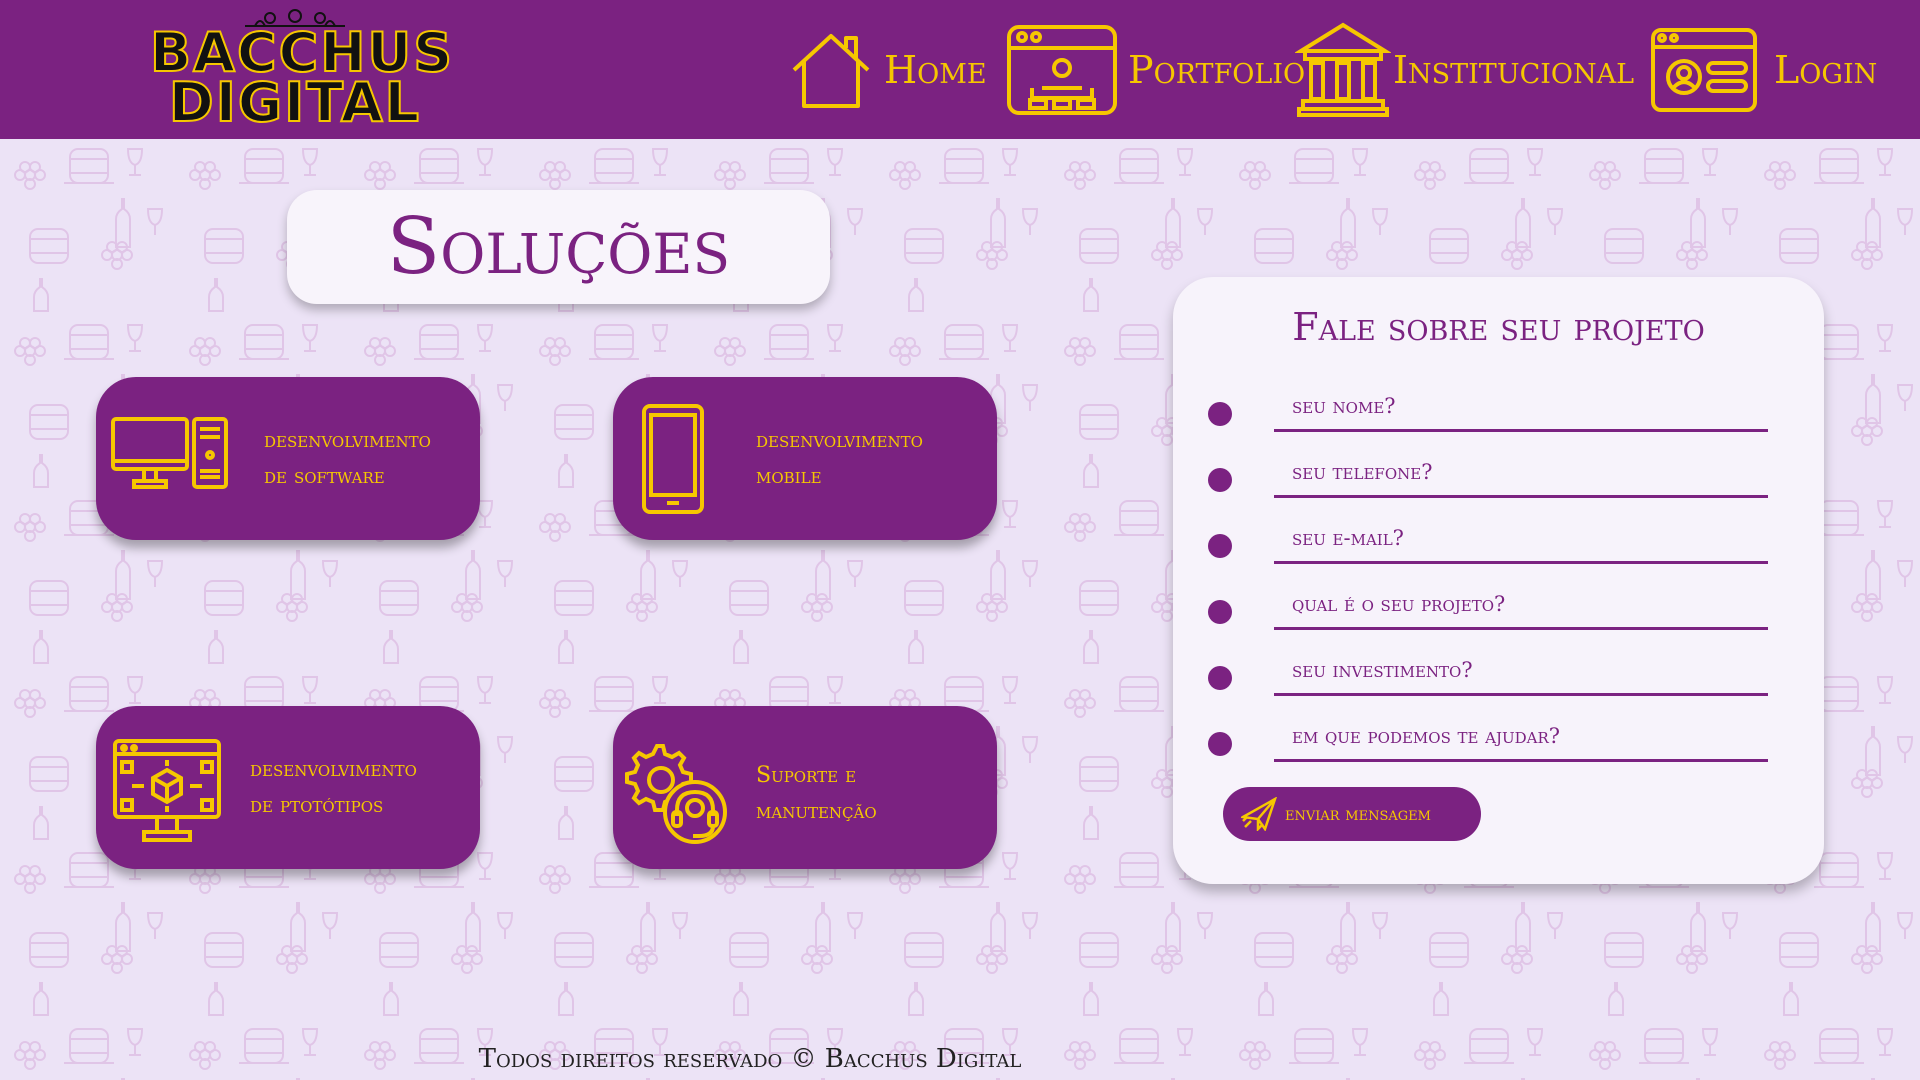 The width and height of the screenshot is (1920, 1080). I want to click on solutions-title-box: Soluções, so click(558, 247).